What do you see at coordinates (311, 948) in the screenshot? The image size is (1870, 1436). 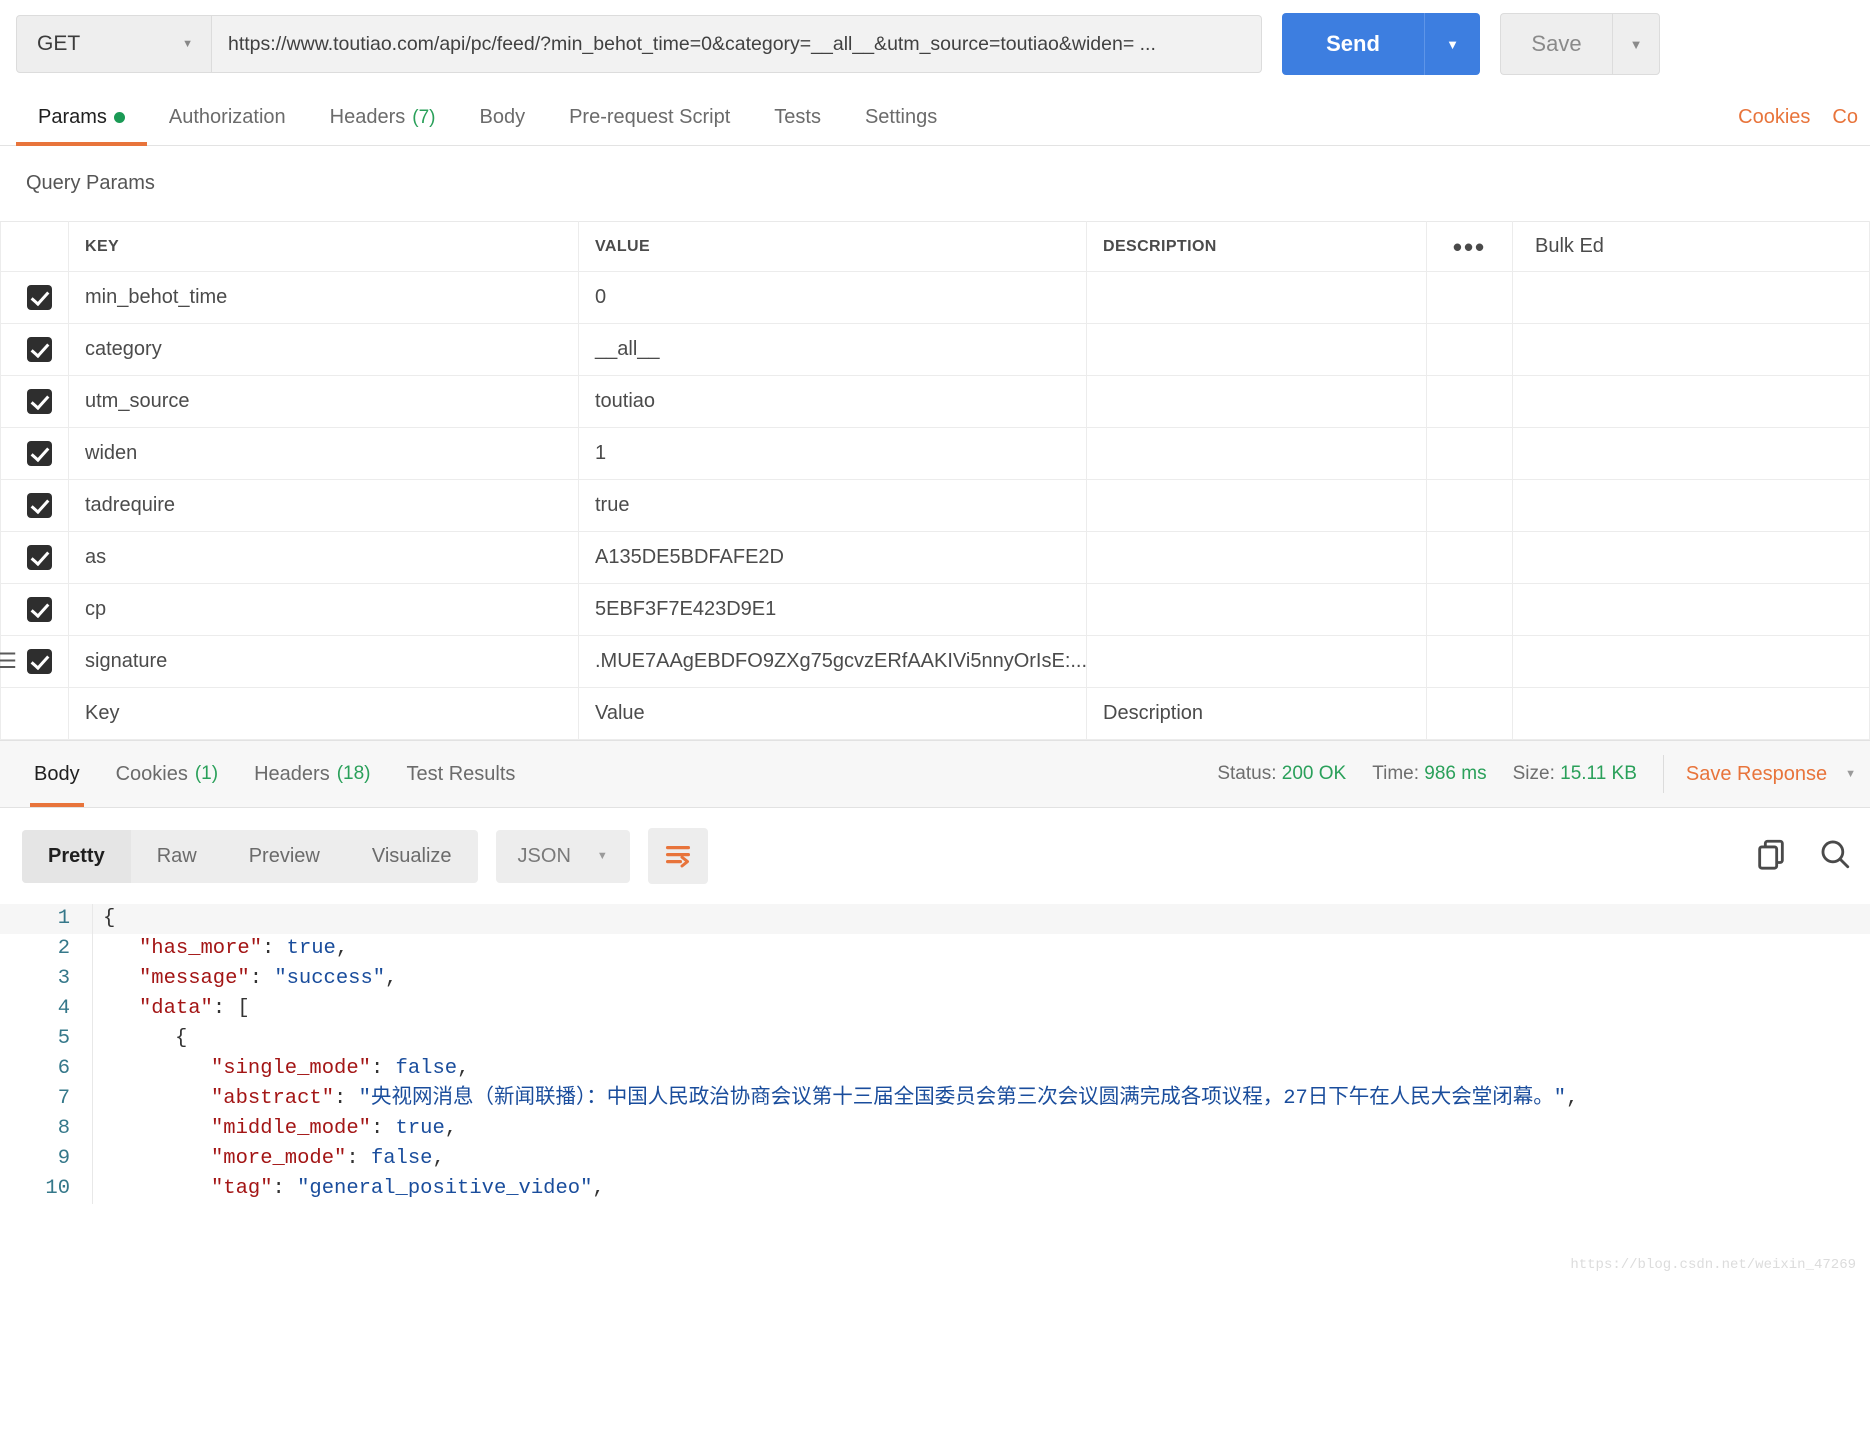 I see `code-token: true` at bounding box center [311, 948].